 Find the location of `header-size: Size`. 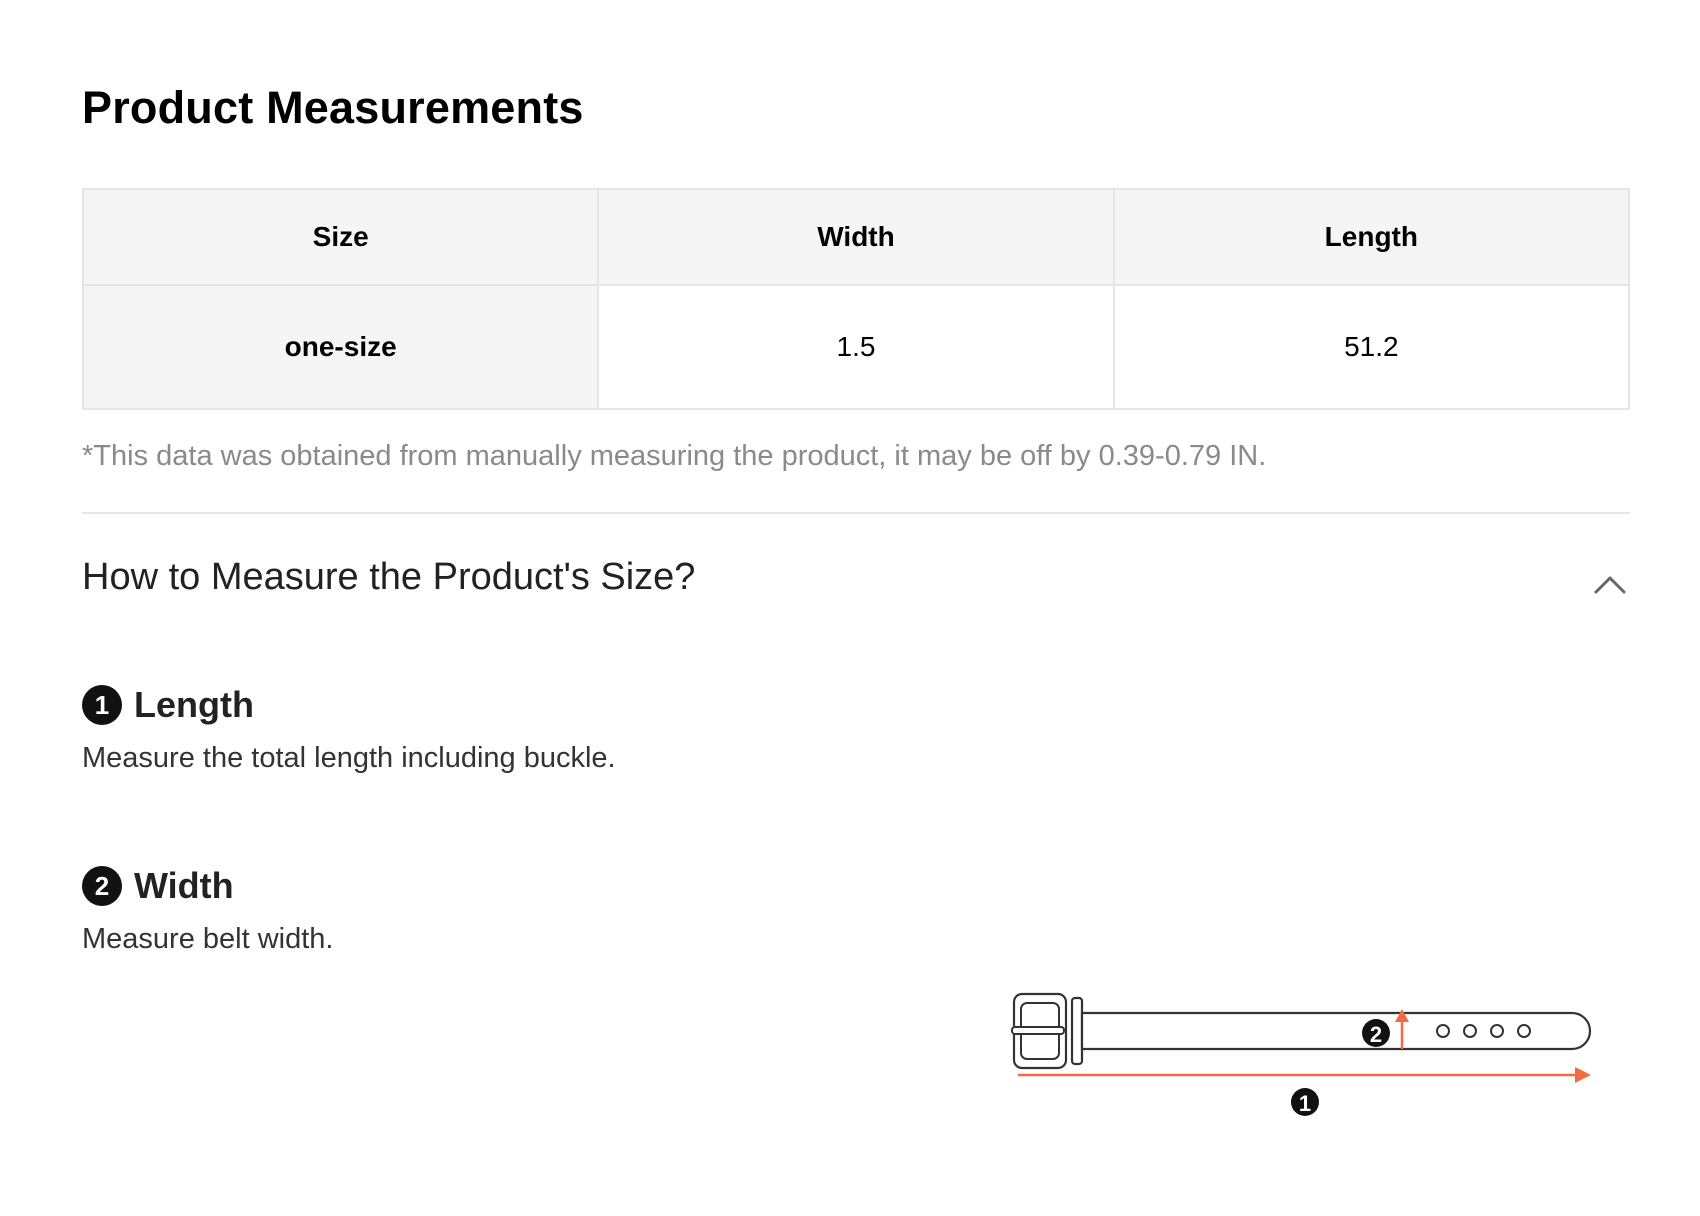

header-size: Size is located at coordinates (340, 237).